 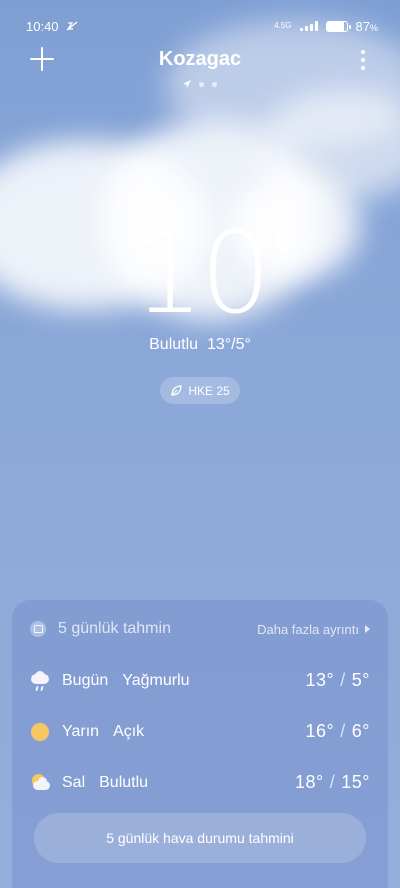 I want to click on page-indicator, so click(x=200, y=84).